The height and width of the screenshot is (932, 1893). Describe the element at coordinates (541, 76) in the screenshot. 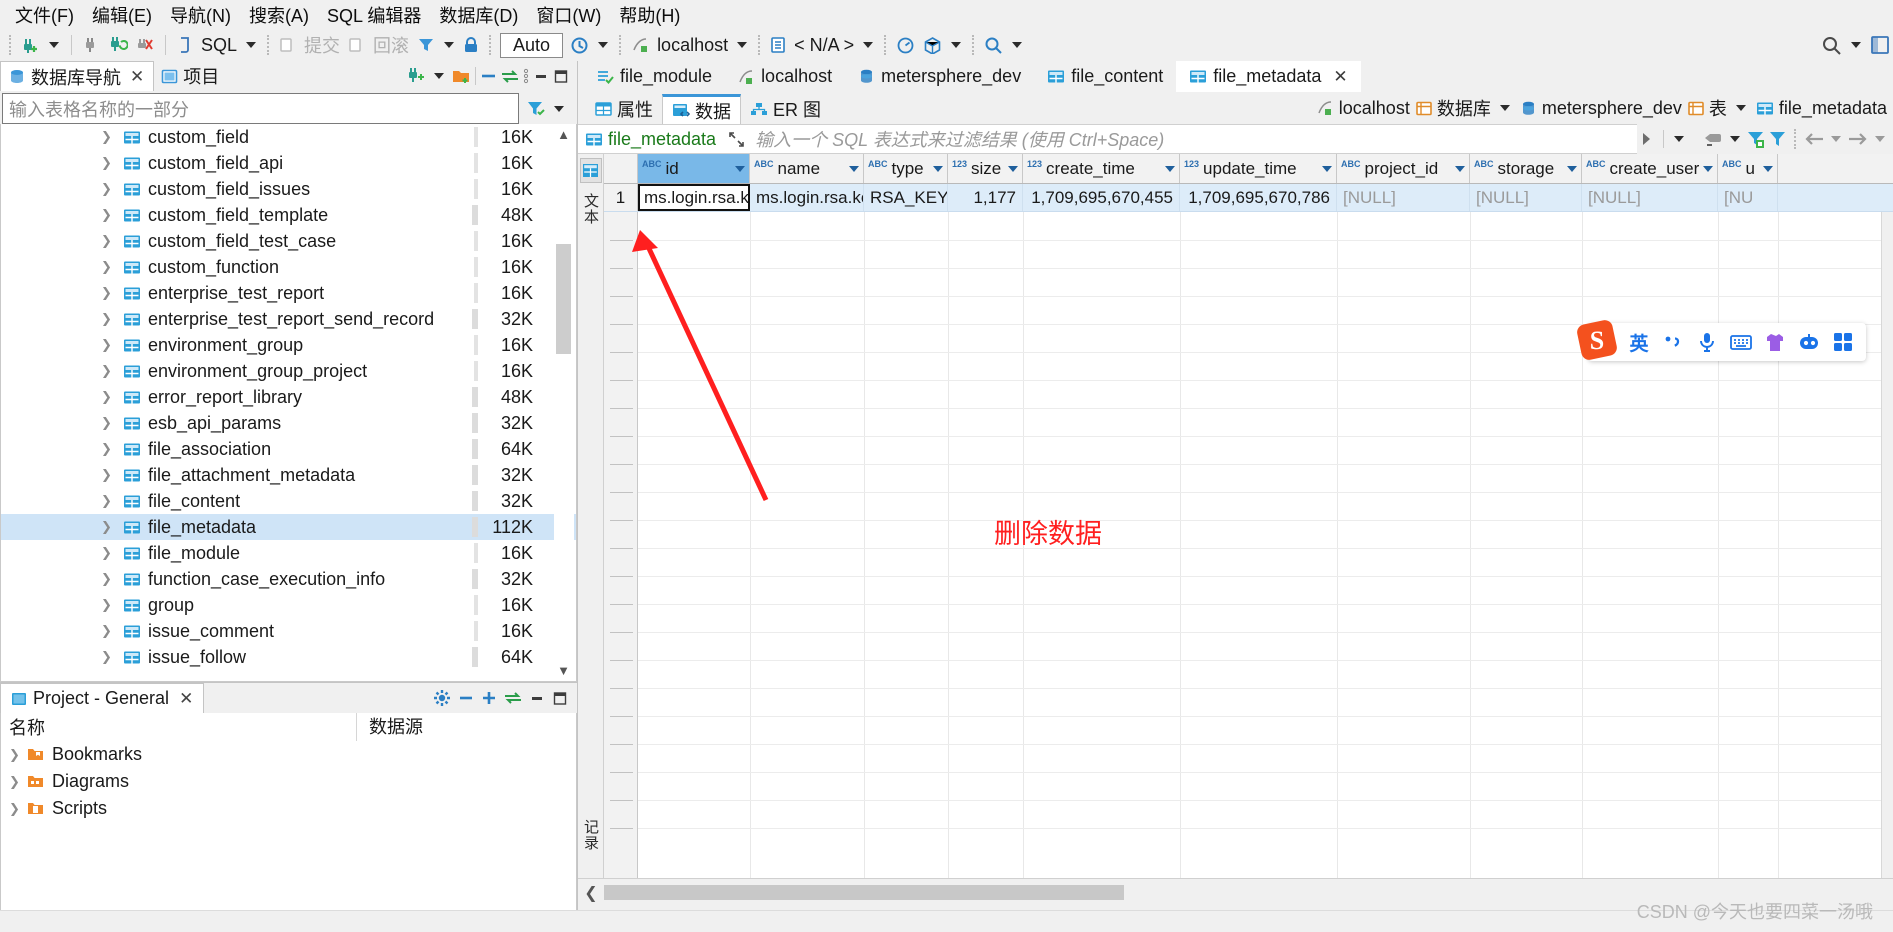

I see `minimize-icon` at that location.